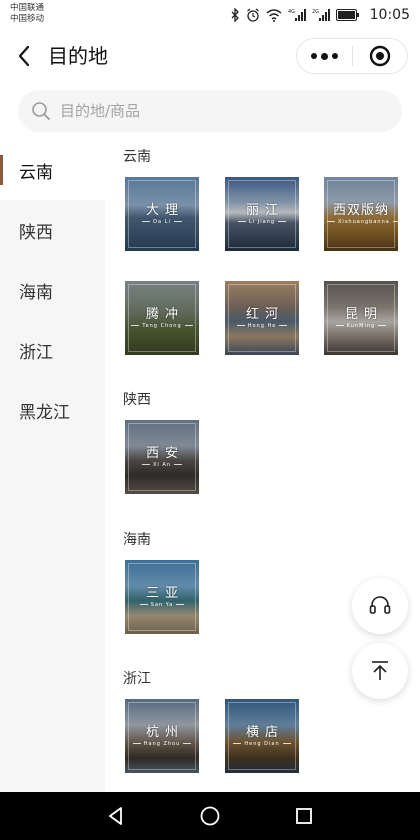 This screenshot has height=840, width=420. I want to click on wifi-icon, so click(274, 15).